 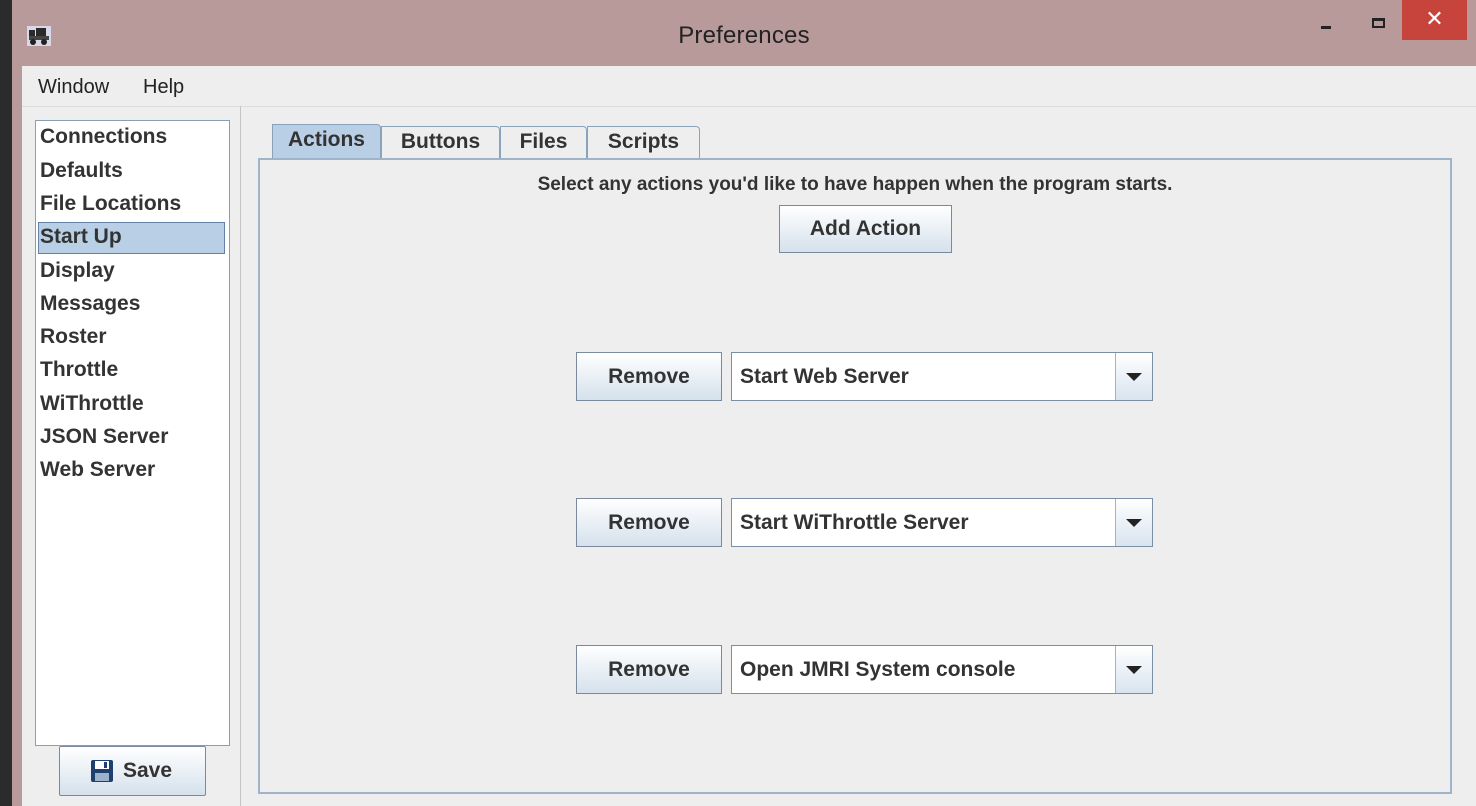 What do you see at coordinates (131, 338) in the screenshot?
I see `sidebar-item-roster: Roster` at bounding box center [131, 338].